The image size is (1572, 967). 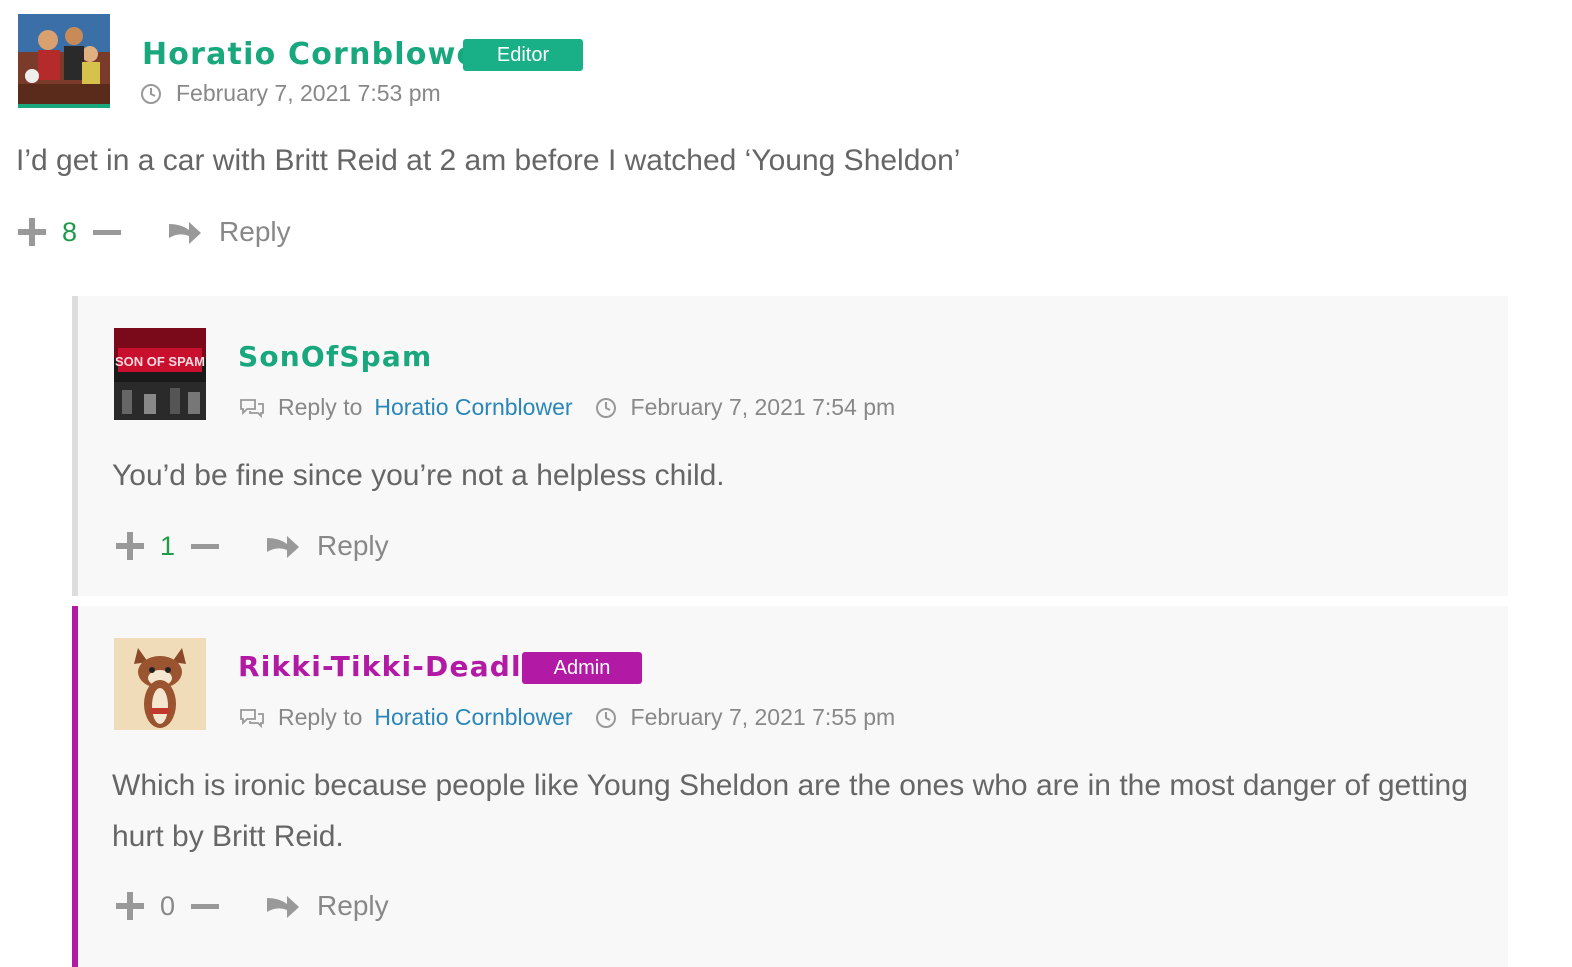 What do you see at coordinates (251, 546) in the screenshot?
I see `comment-actions: 1 Reply` at bounding box center [251, 546].